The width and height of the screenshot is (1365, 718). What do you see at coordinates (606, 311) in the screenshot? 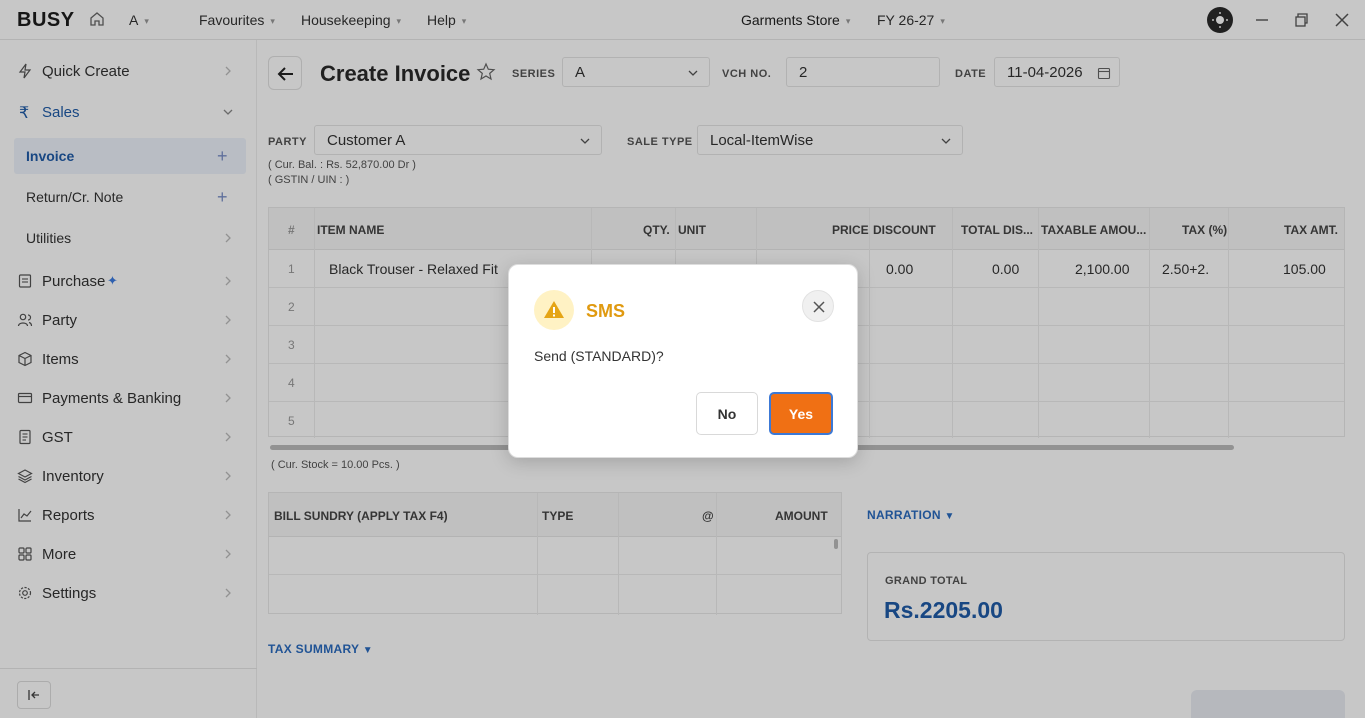
I see `dialog-title: SMS` at bounding box center [606, 311].